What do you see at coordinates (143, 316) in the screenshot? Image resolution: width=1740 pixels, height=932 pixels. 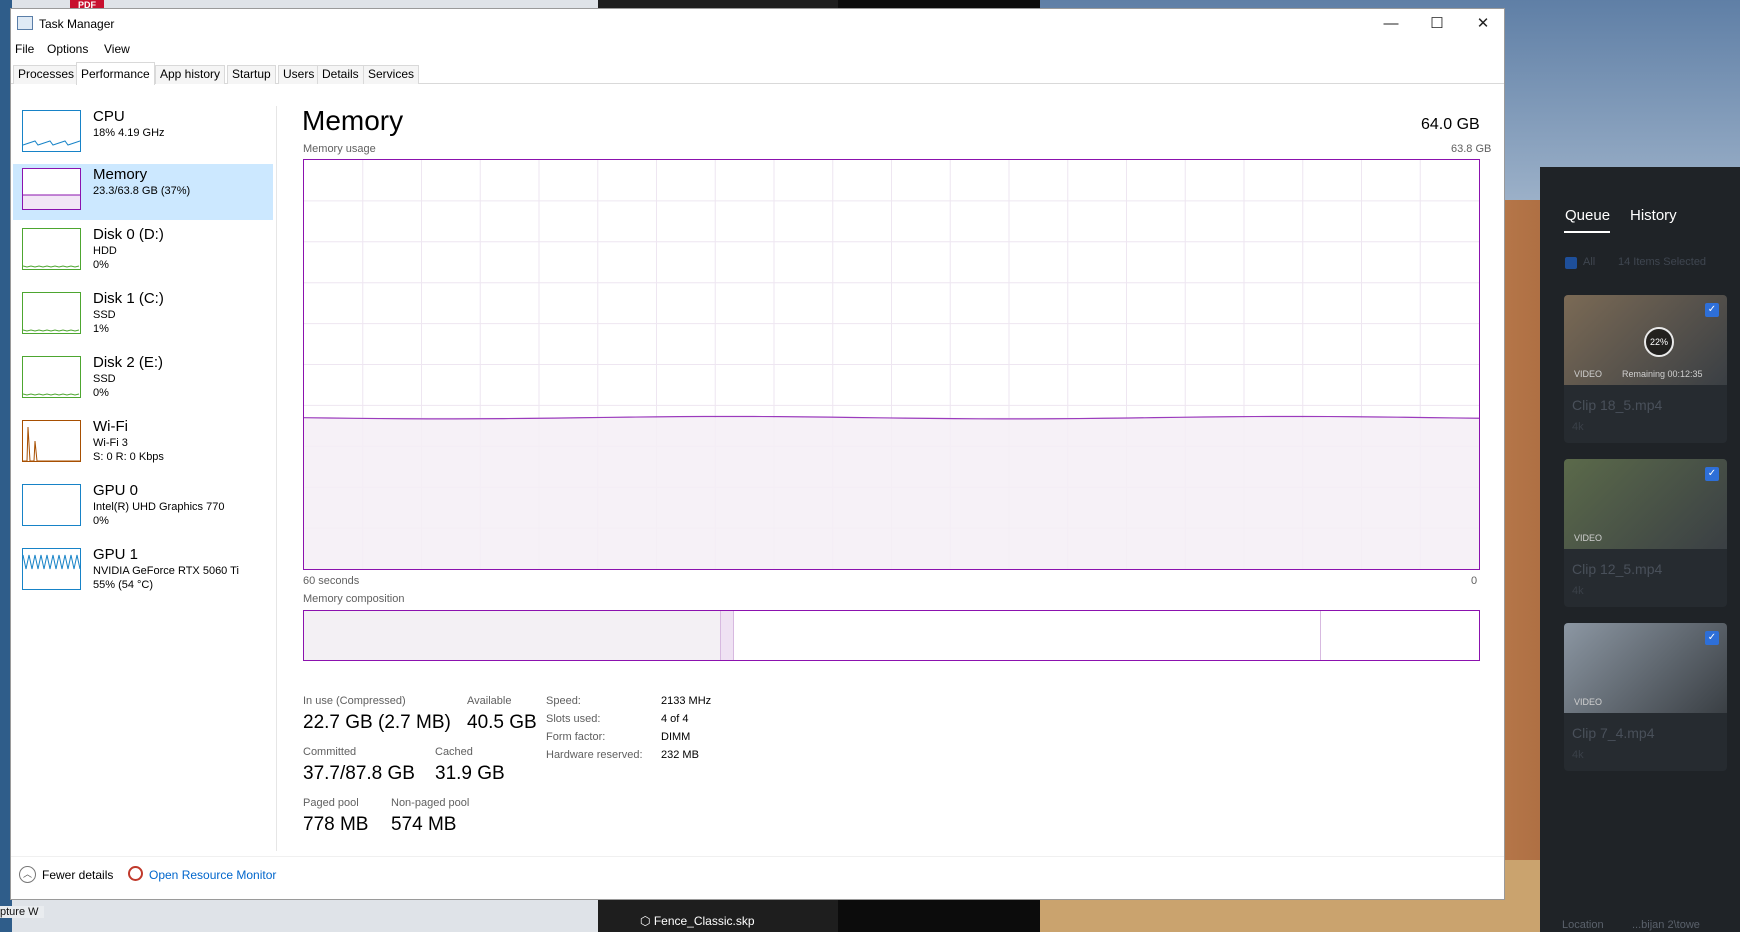 I see `sidebar-item-disk-1: Disk 1 (C:) SSD 1%` at bounding box center [143, 316].